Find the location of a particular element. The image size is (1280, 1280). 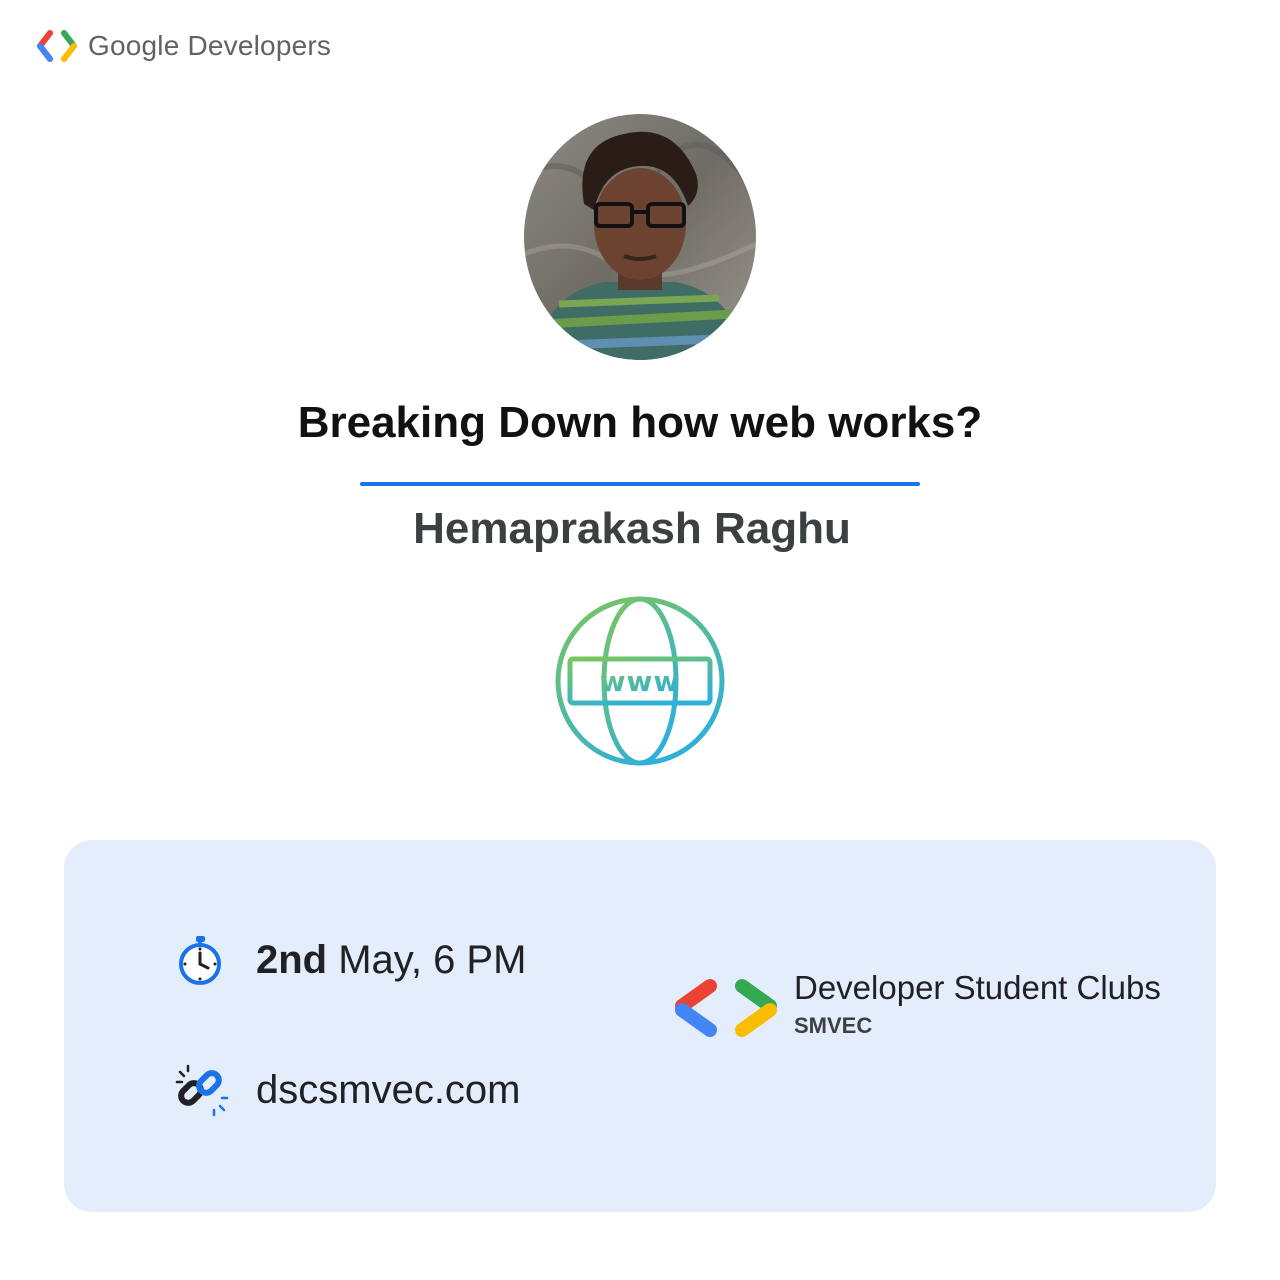

google-developers-logo-icon is located at coordinates (57, 46).